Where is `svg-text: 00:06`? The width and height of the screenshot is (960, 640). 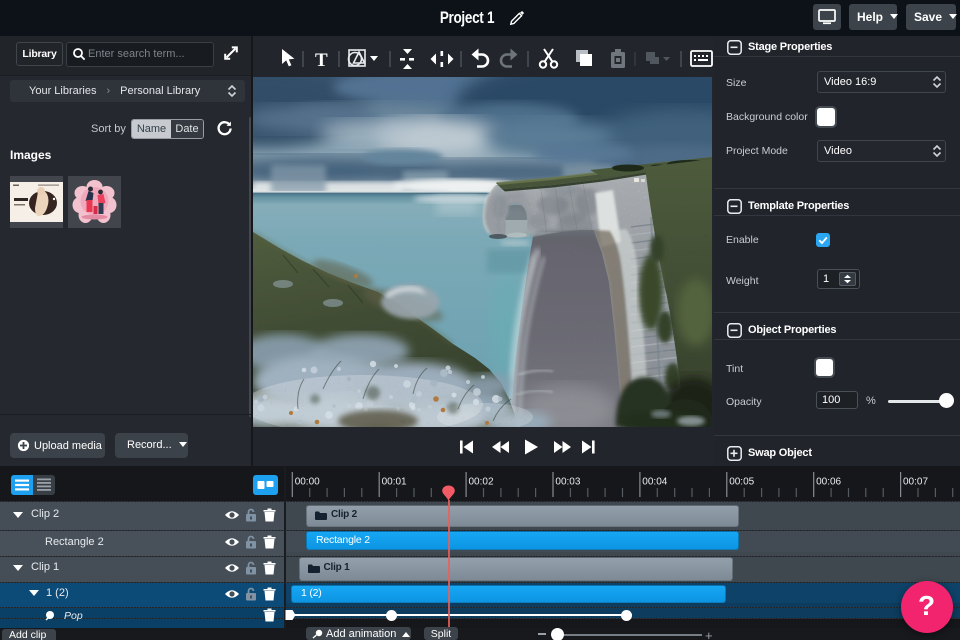
svg-text: 00:06 is located at coordinates (828, 482).